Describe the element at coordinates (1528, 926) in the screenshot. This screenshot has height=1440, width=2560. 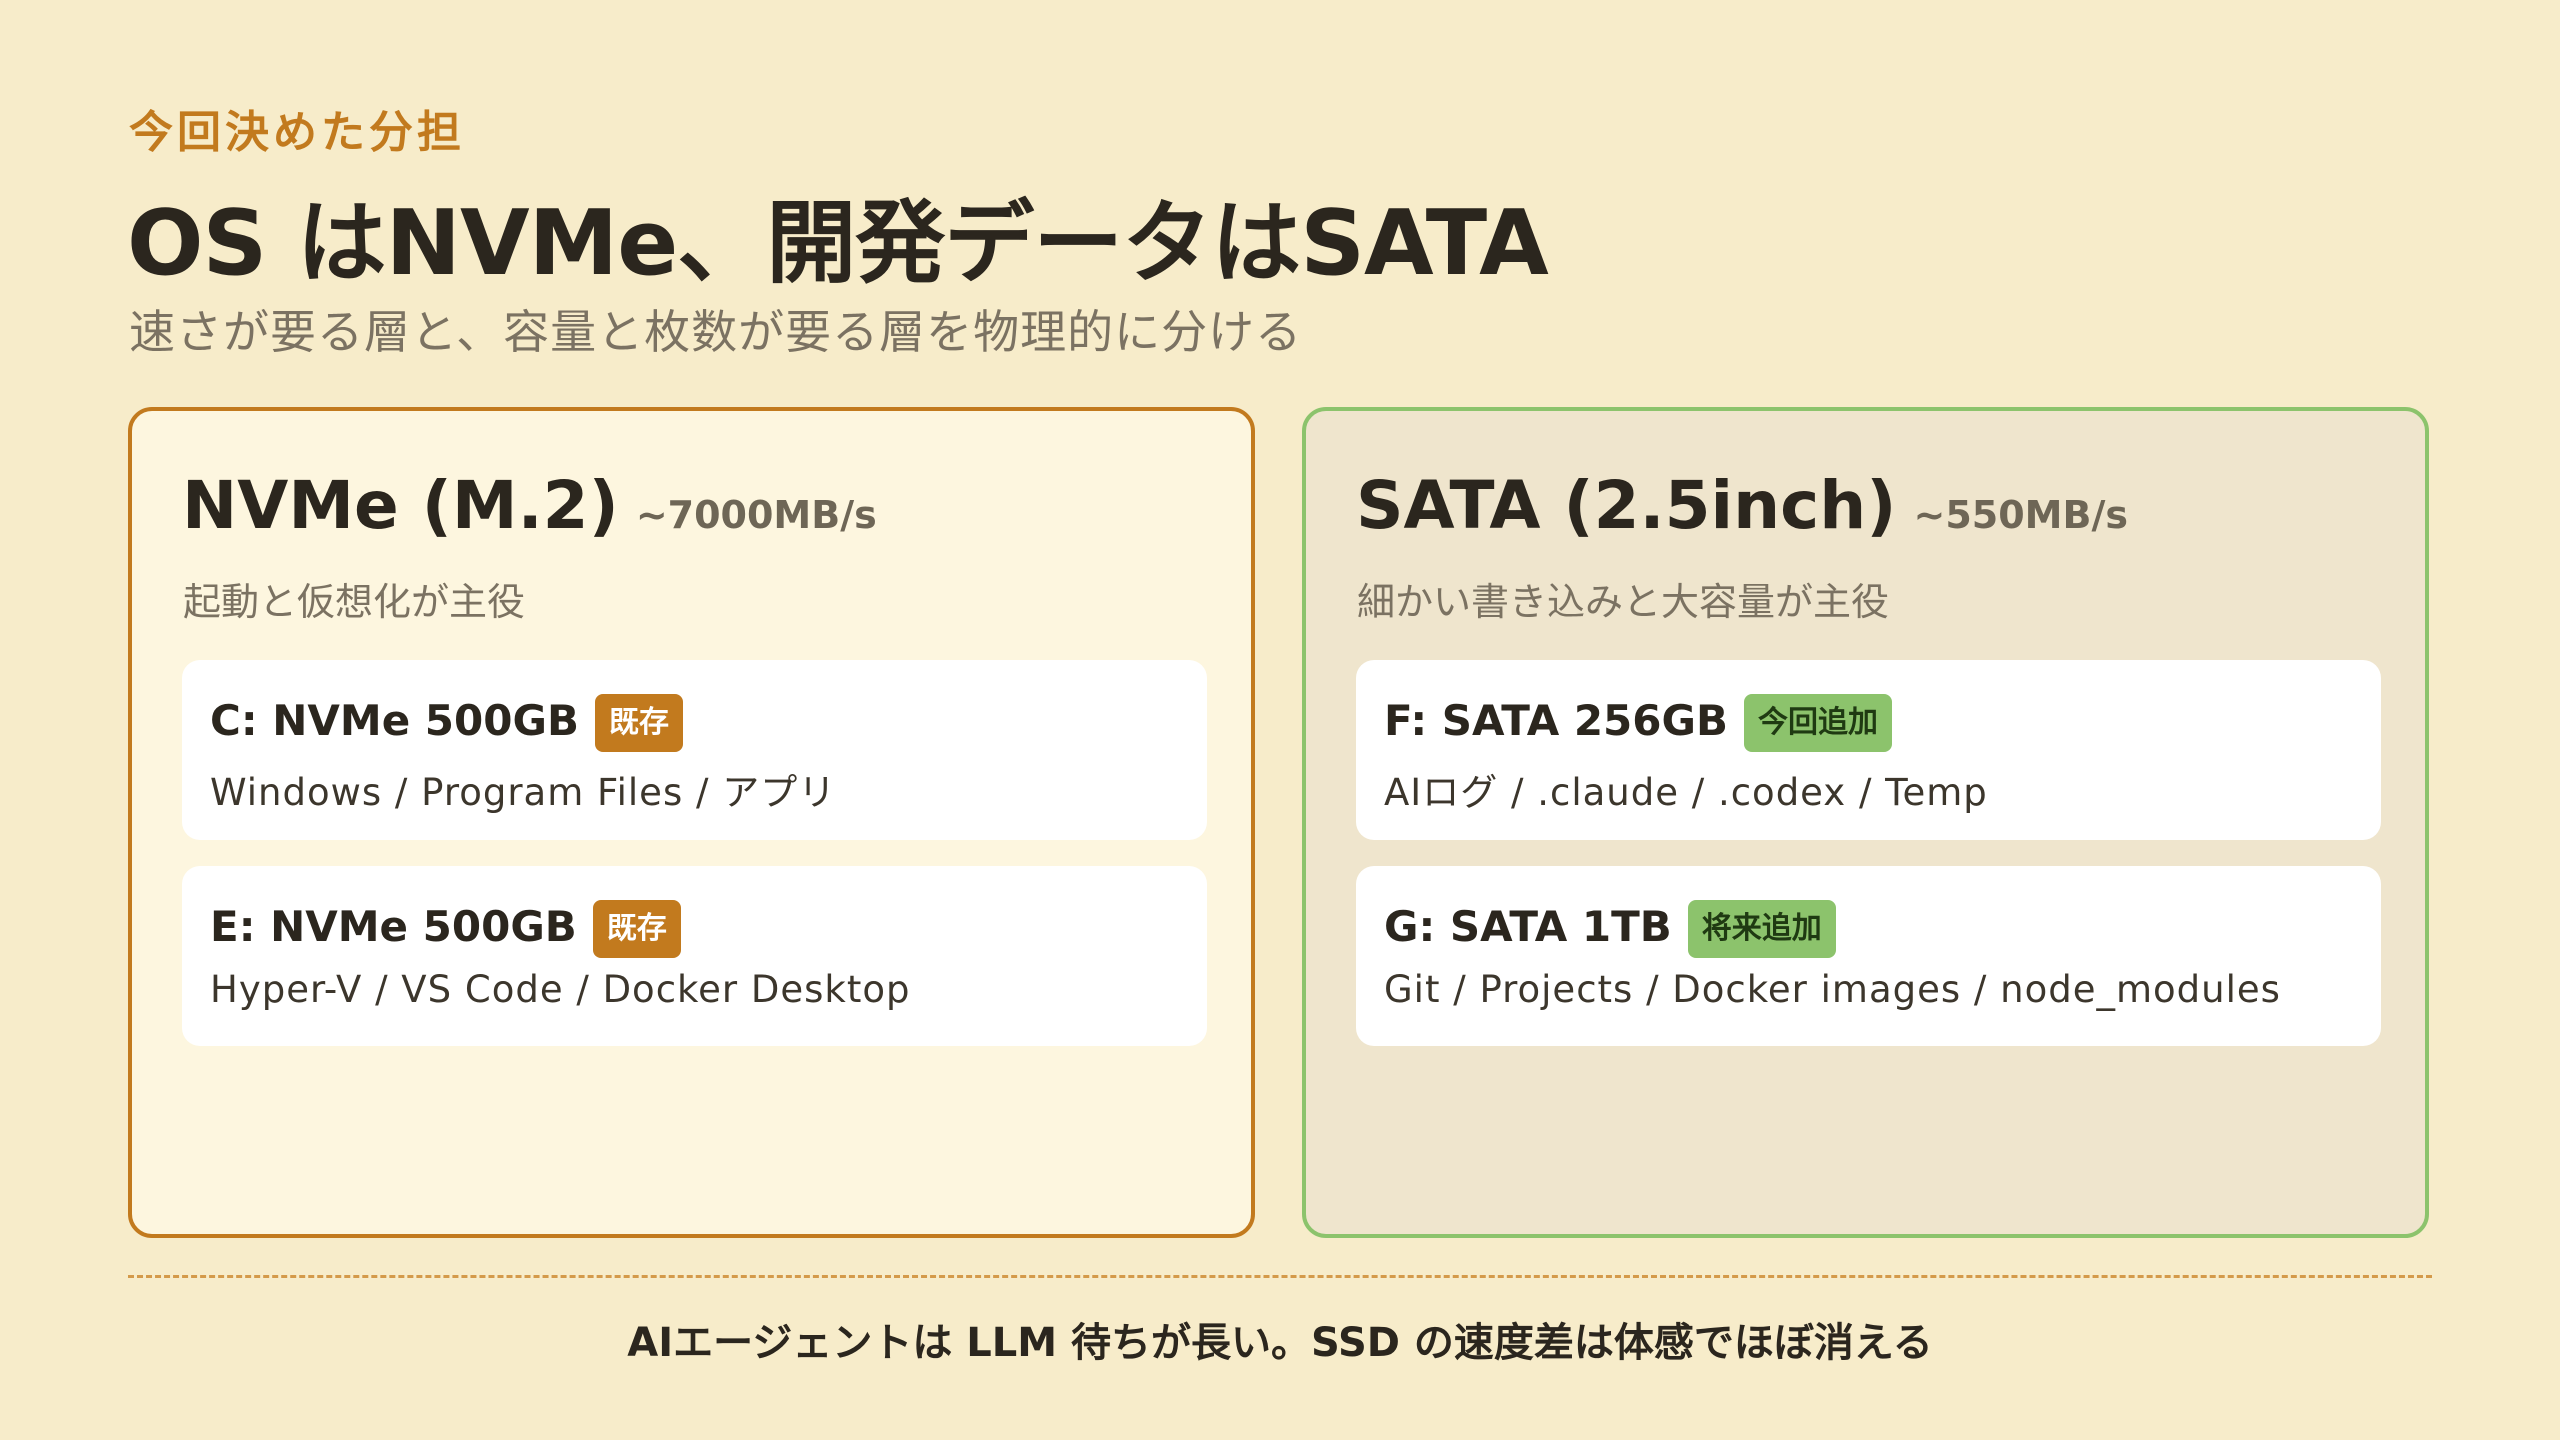
I see `drive-title: G: SATA 1TB` at that location.